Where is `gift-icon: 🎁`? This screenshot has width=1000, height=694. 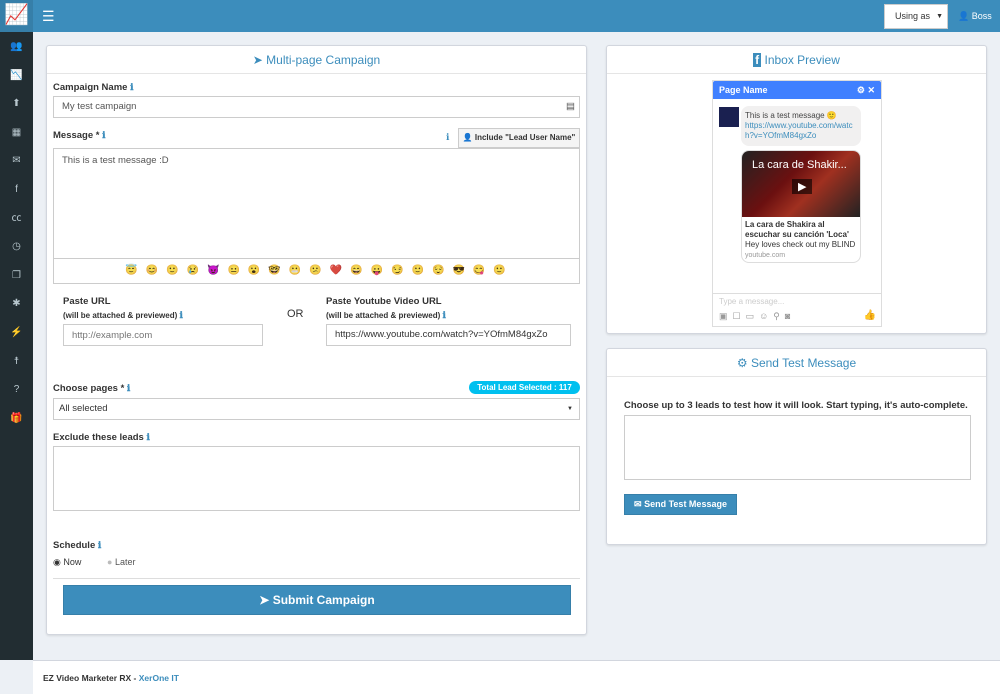 gift-icon: 🎁 is located at coordinates (16, 419).